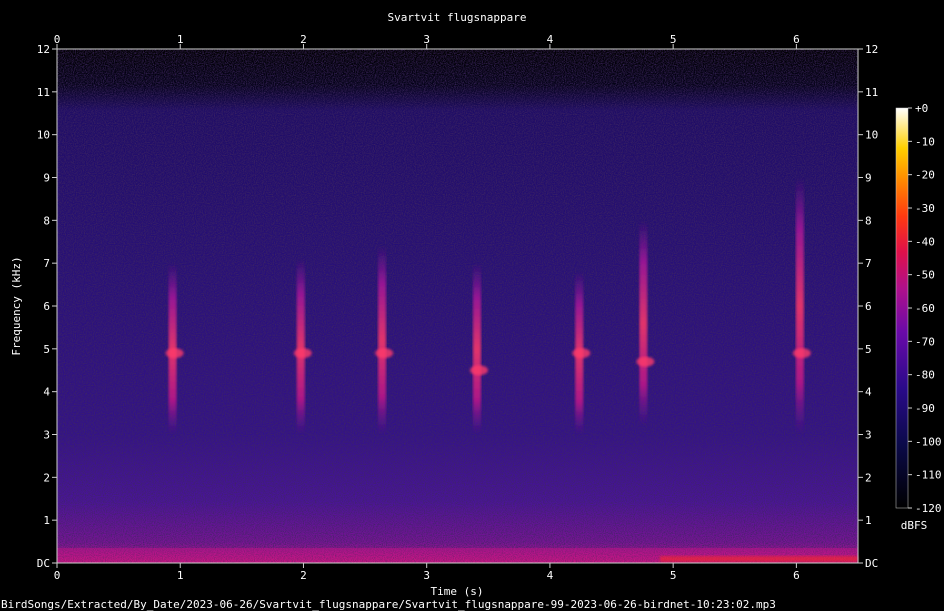 This screenshot has height=611, width=944. What do you see at coordinates (43, 92) in the screenshot?
I see `y-tick-label-left: 11` at bounding box center [43, 92].